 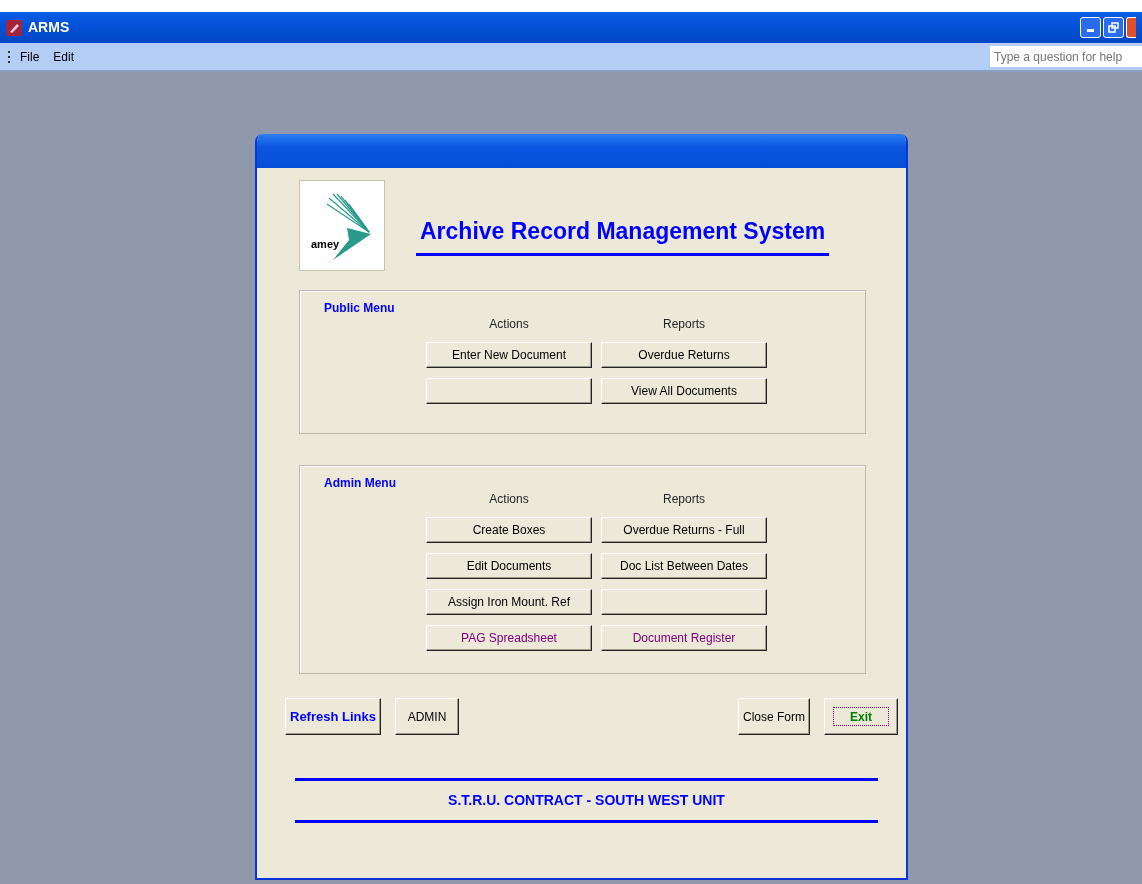 I want to click on minimize-button, so click(x=1090, y=27).